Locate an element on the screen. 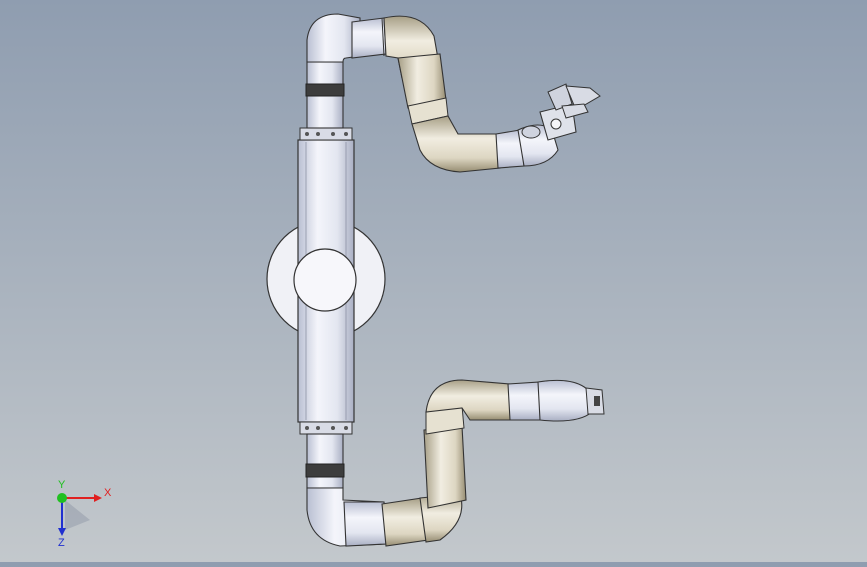 This screenshot has height=567, width=867. upper-gripper is located at coordinates (570, 112).